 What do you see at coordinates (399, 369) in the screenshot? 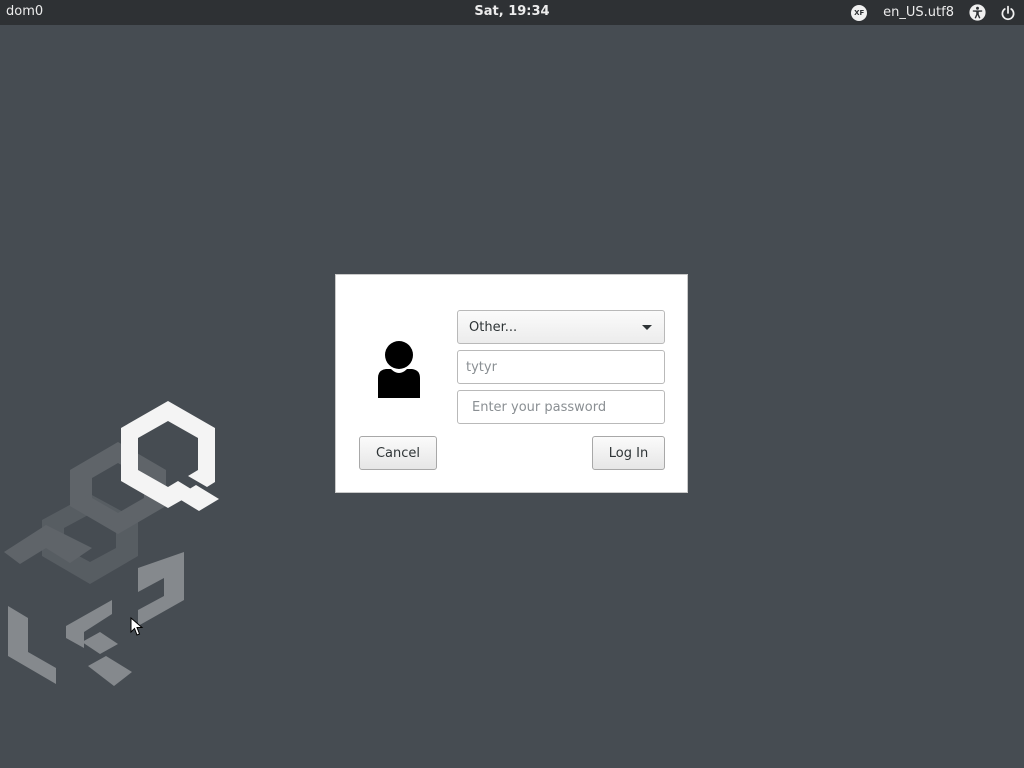
I see `user-avatar-icon` at bounding box center [399, 369].